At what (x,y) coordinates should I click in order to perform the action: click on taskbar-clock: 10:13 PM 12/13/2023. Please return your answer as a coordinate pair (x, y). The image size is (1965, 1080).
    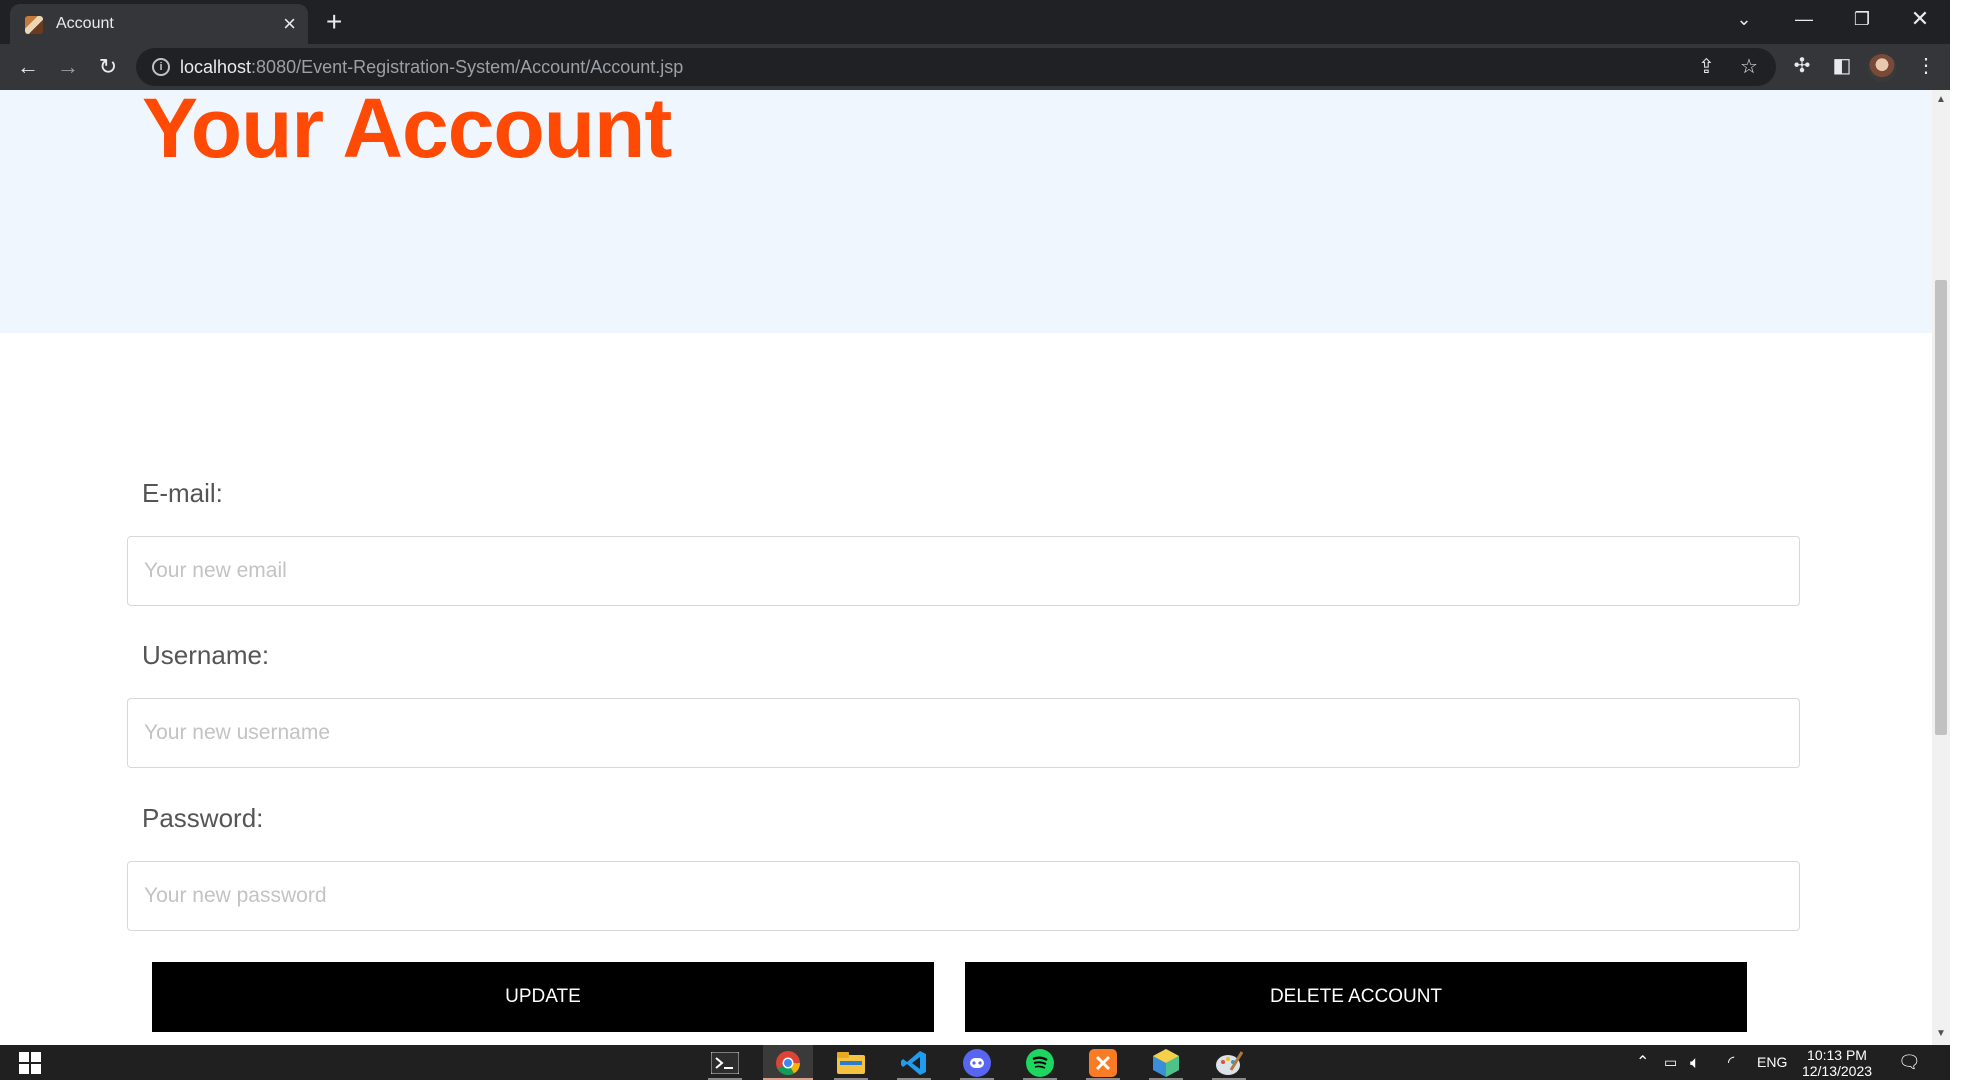
    Looking at the image, I should click on (1837, 1063).